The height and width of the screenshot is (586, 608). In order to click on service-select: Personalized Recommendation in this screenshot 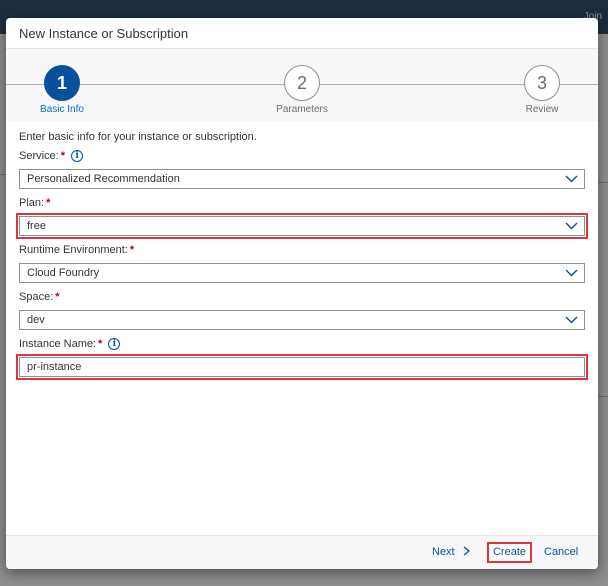, I will do `click(302, 179)`.